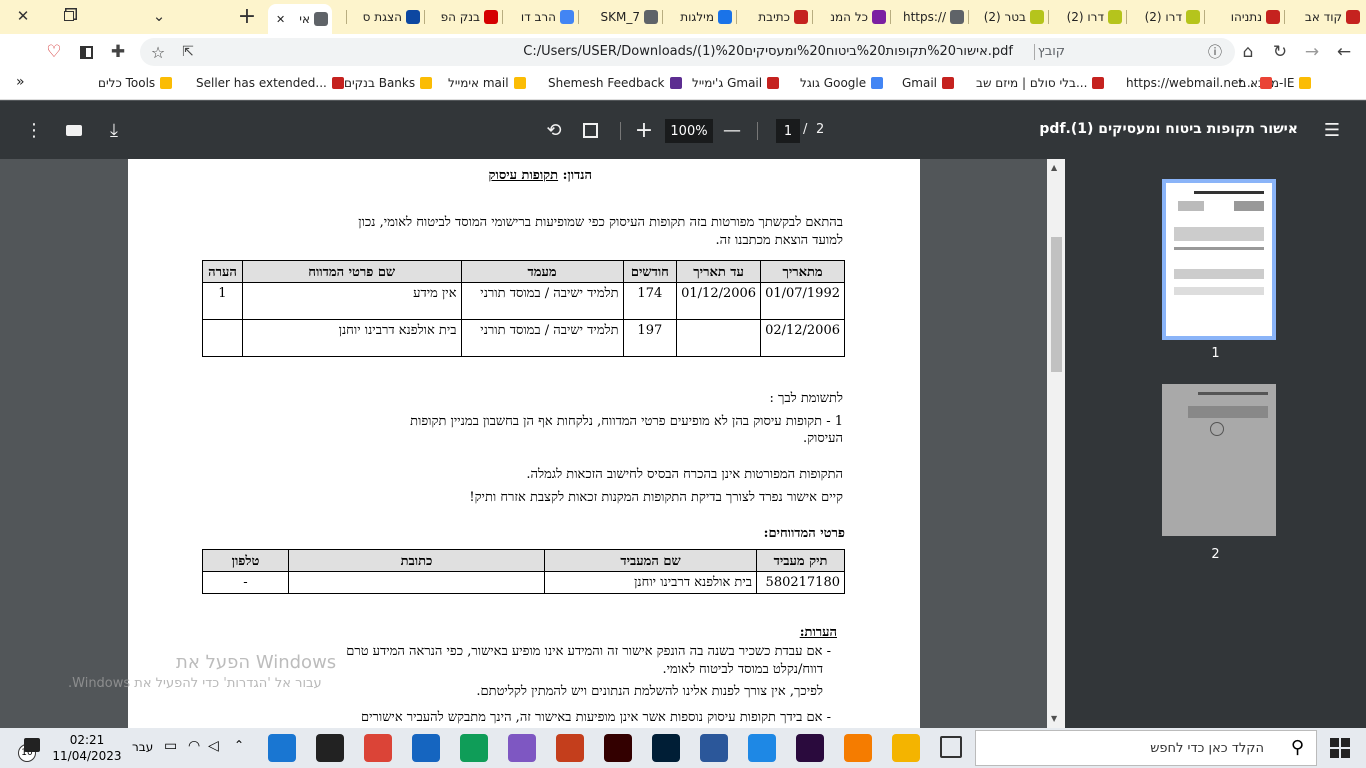  I want to click on url-divider, so click(1034, 52).